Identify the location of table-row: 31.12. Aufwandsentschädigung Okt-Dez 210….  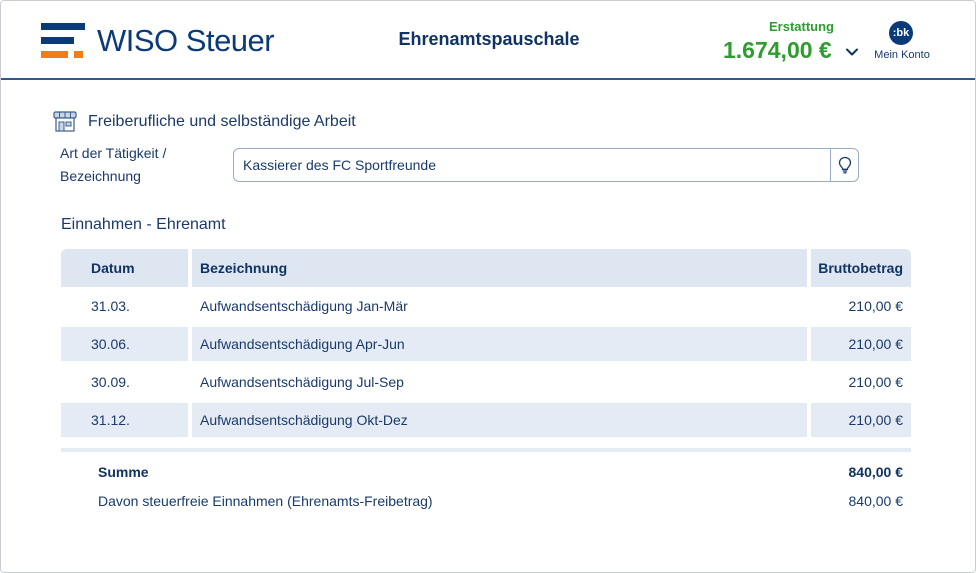
(486, 420).